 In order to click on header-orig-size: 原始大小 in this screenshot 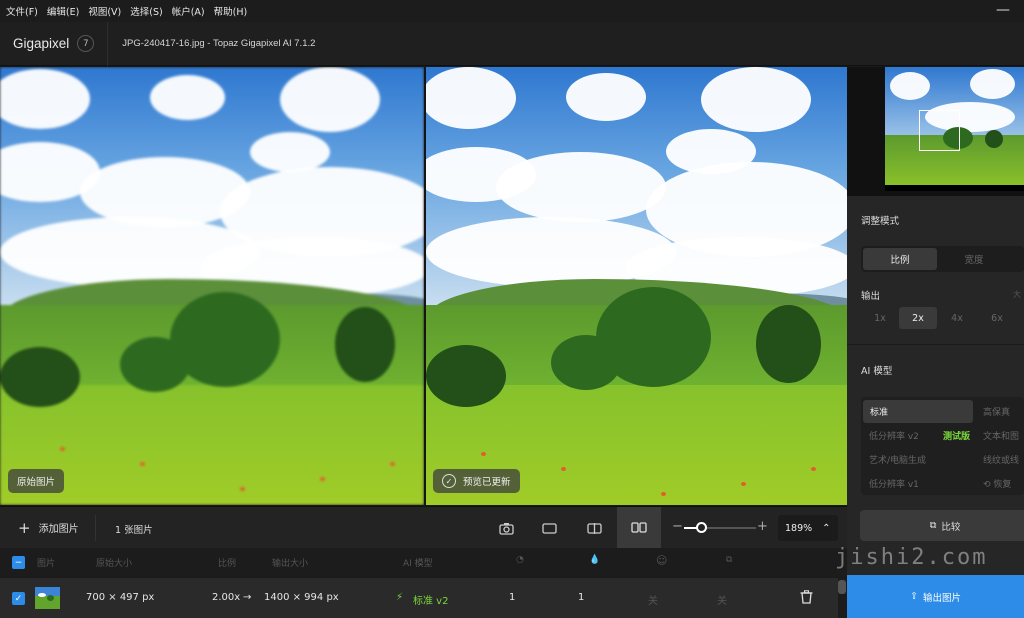, I will do `click(114, 564)`.